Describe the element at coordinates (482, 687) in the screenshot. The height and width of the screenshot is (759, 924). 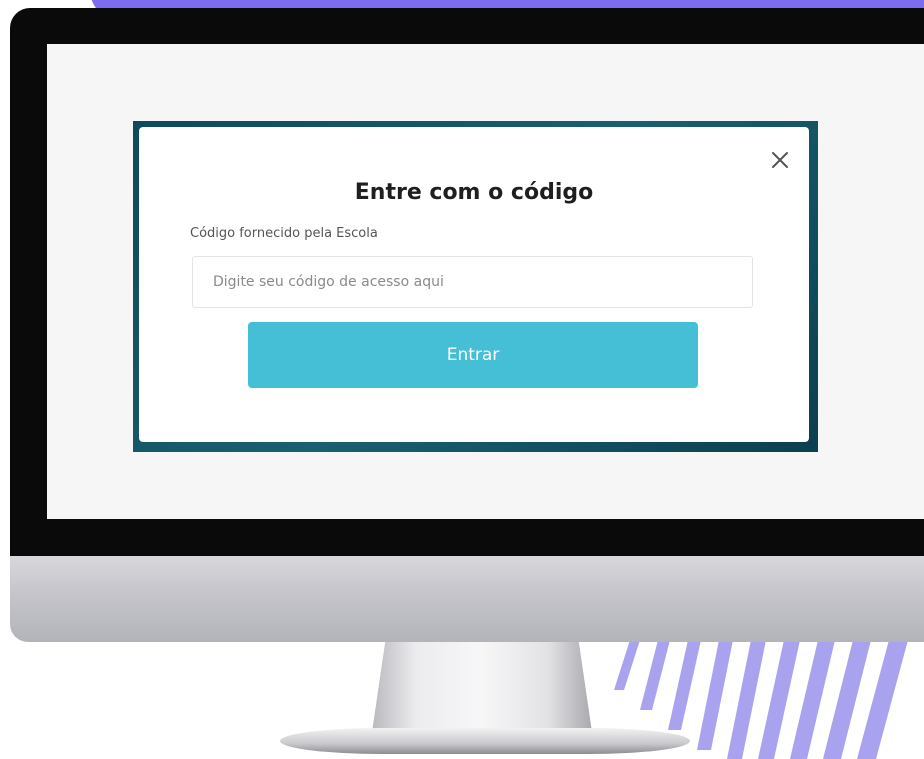
I see `monitor-stand` at that location.